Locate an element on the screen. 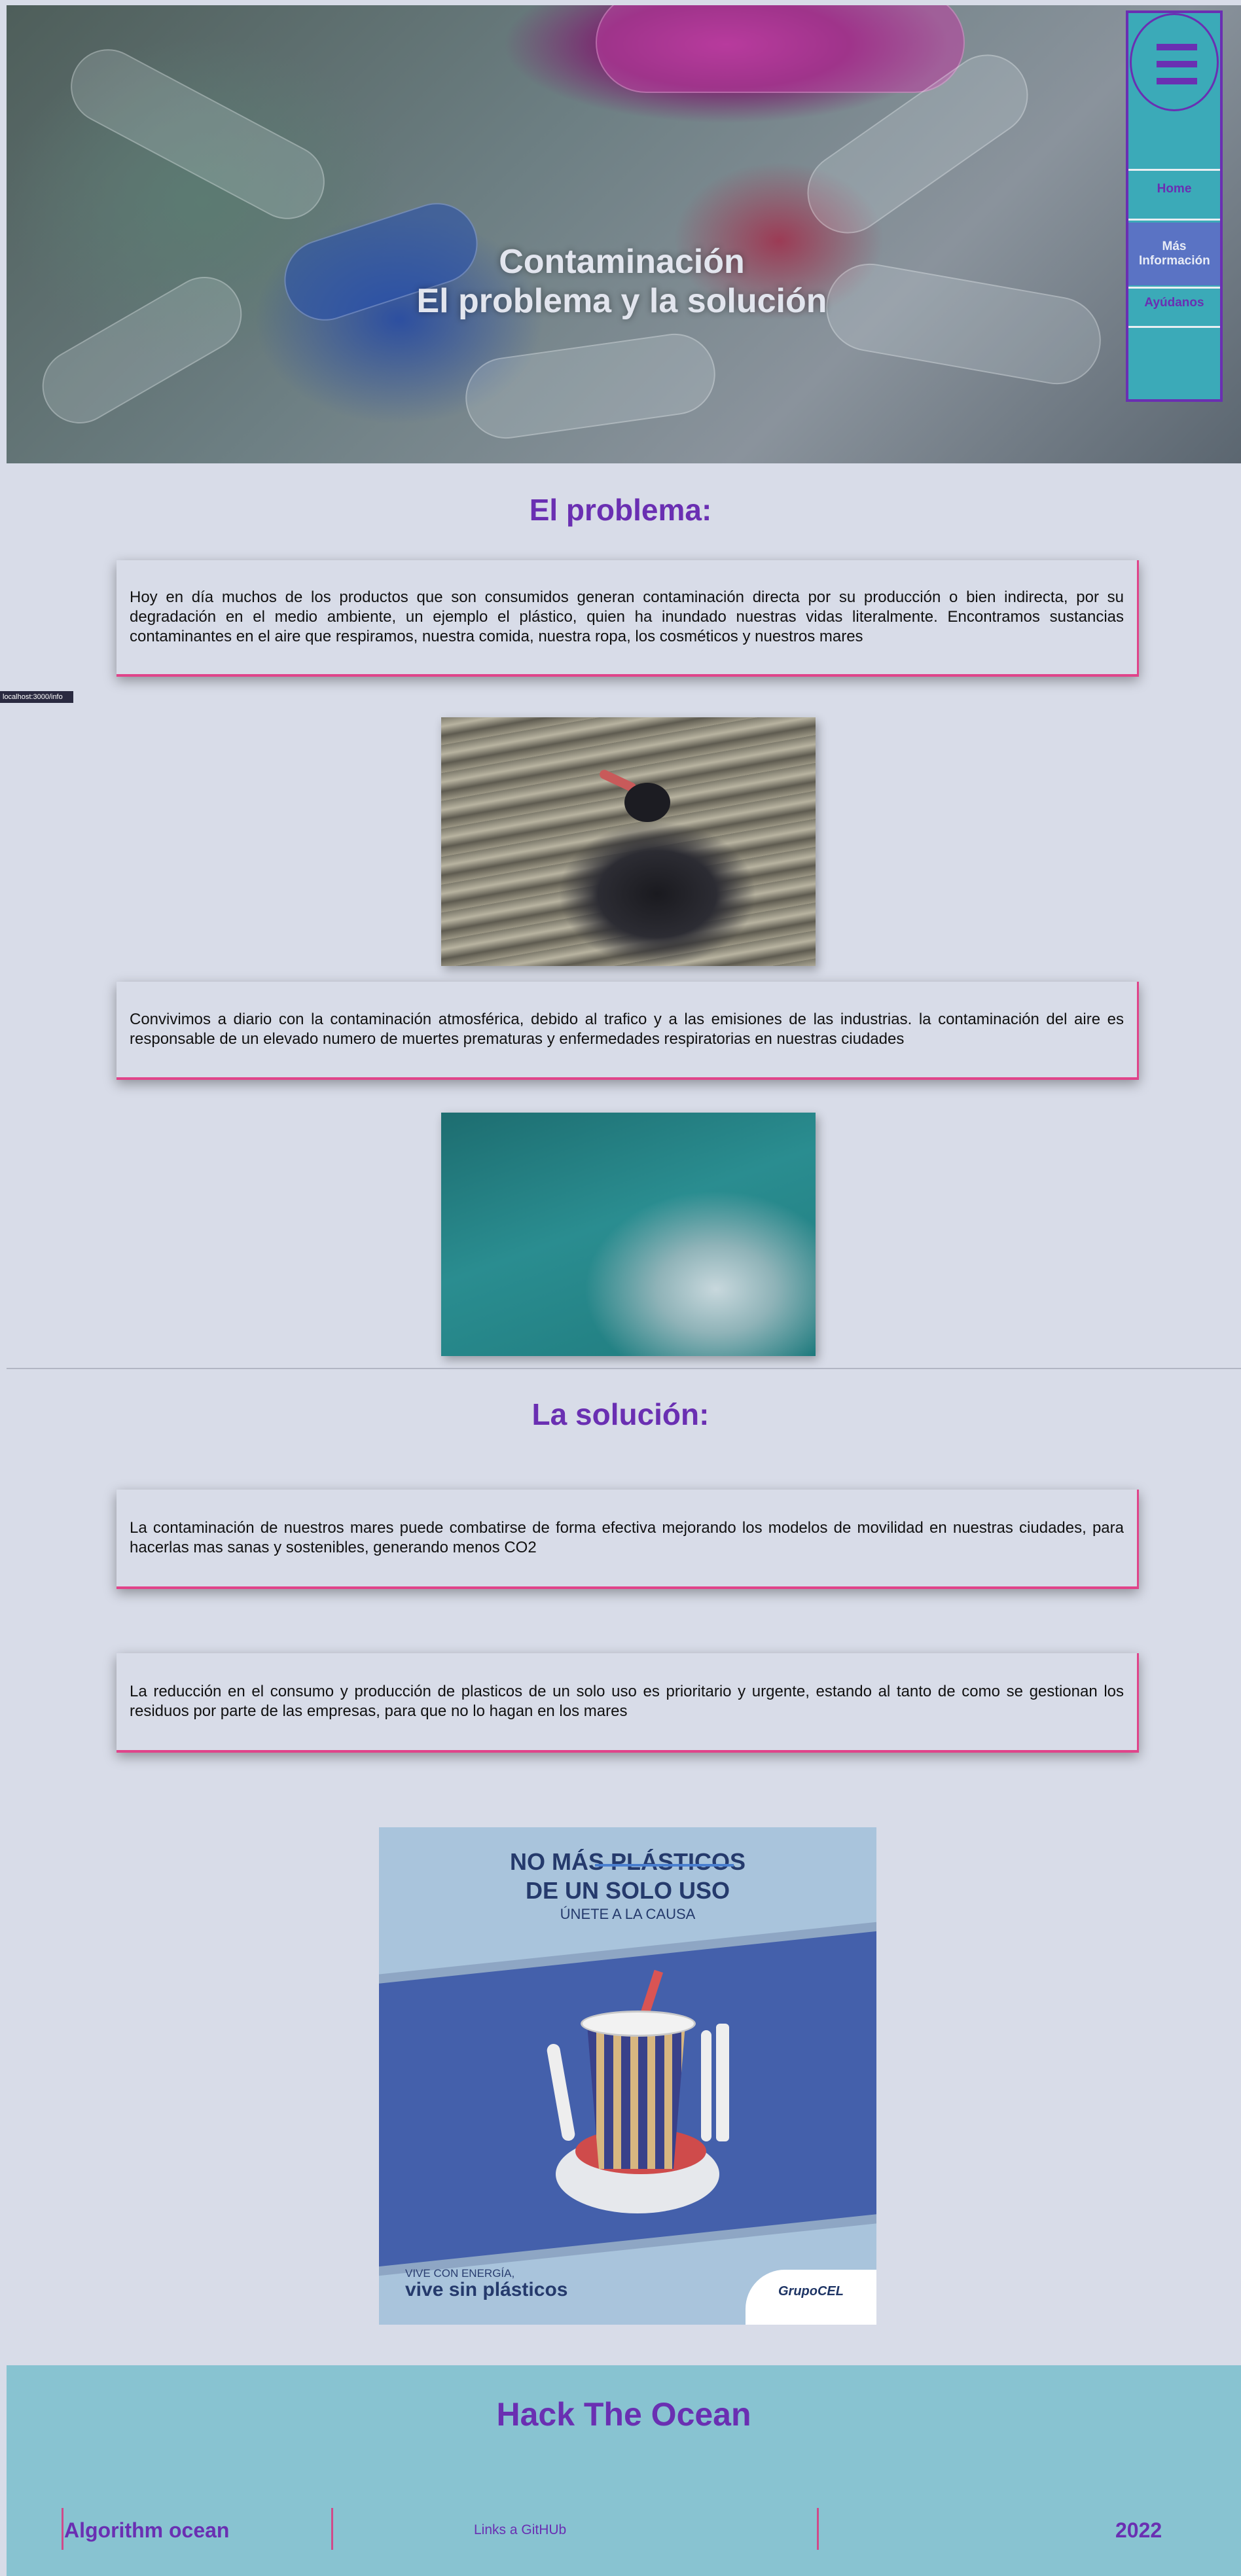 The image size is (1241, 2576). nav-more-info: Más Información is located at coordinates (1174, 254).